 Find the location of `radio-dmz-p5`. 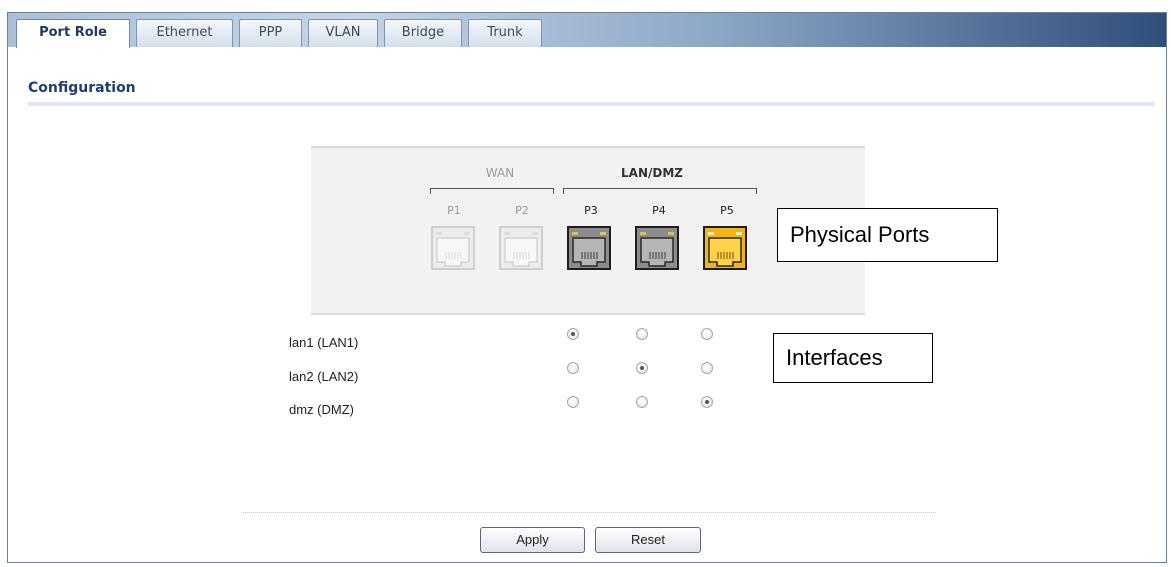

radio-dmz-p5 is located at coordinates (707, 402).